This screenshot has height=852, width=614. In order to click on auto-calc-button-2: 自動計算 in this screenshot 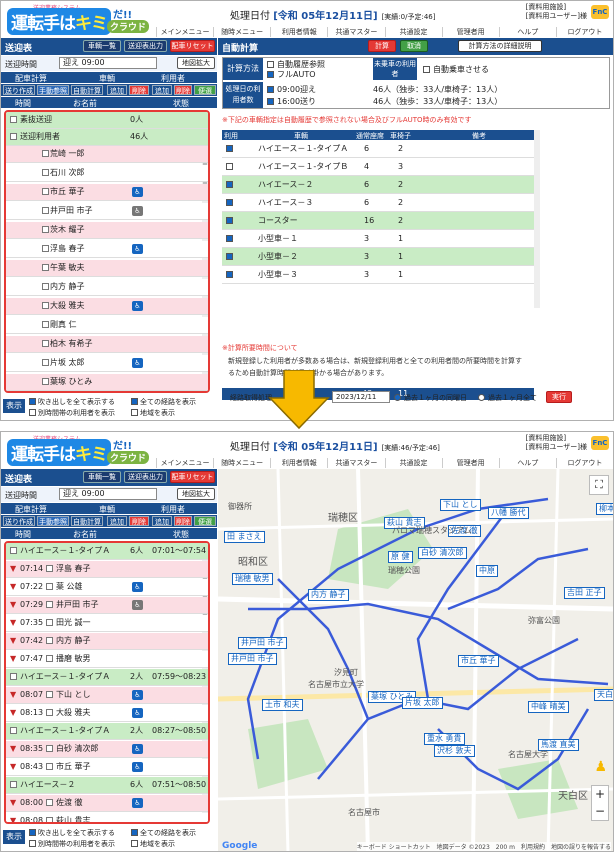, I will do `click(87, 521)`.